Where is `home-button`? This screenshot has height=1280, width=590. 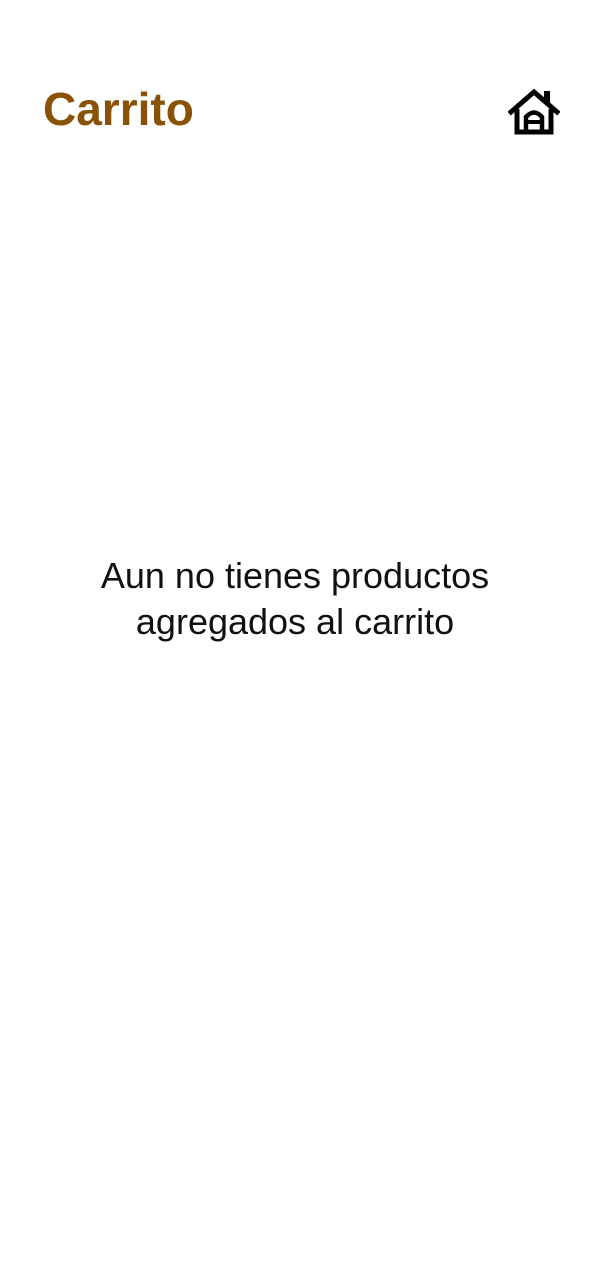
home-button is located at coordinates (534, 112).